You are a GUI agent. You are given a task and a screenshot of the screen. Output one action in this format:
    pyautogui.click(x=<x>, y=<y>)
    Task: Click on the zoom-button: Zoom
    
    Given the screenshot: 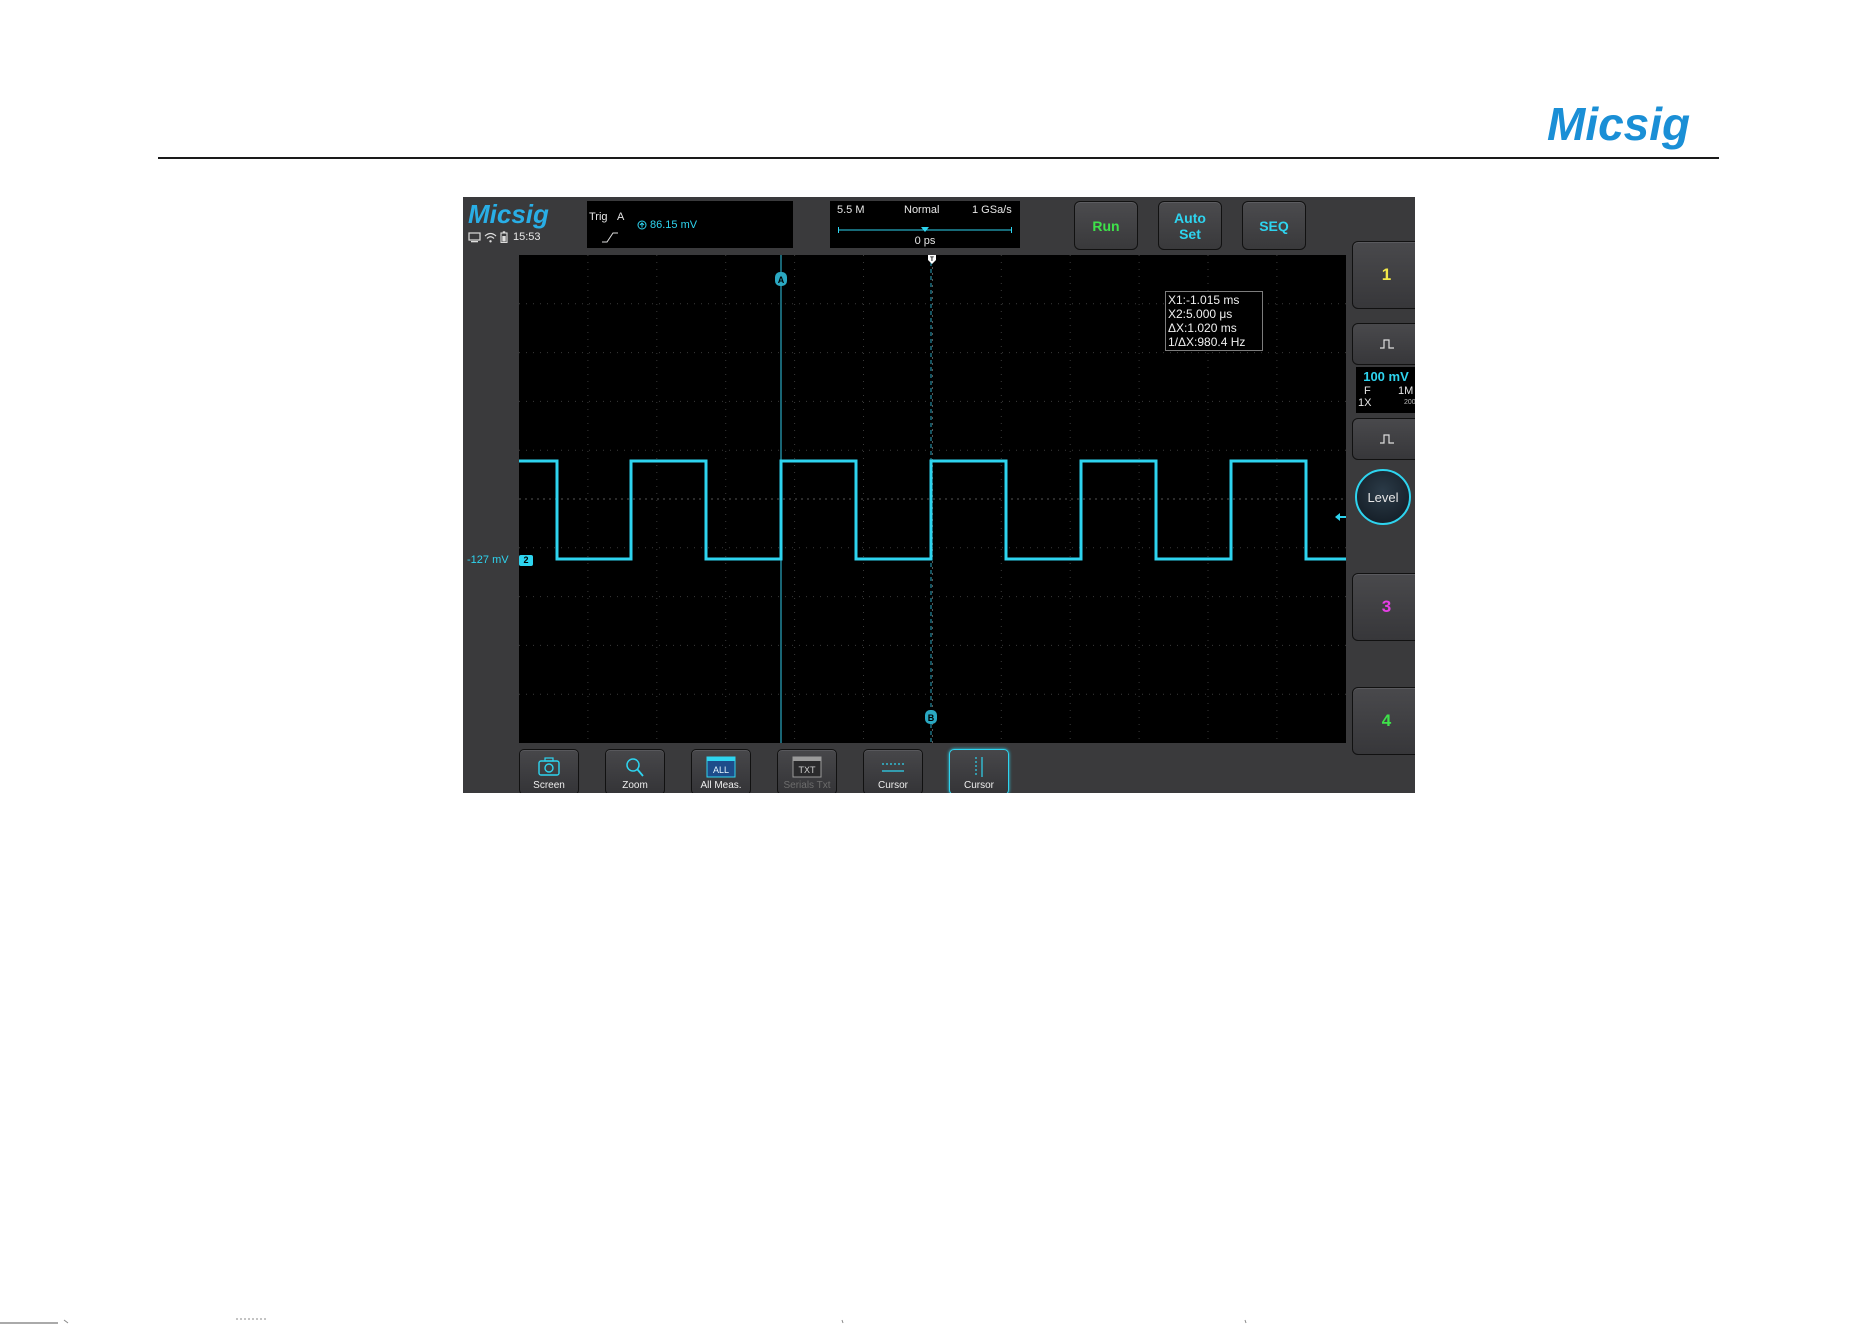 What is the action you would take?
    pyautogui.click(x=635, y=771)
    